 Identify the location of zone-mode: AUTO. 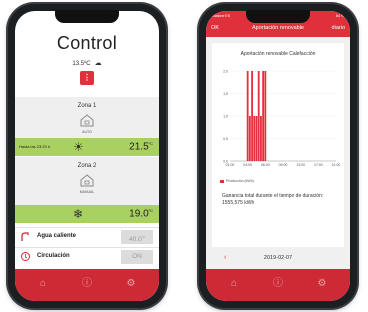
(87, 132).